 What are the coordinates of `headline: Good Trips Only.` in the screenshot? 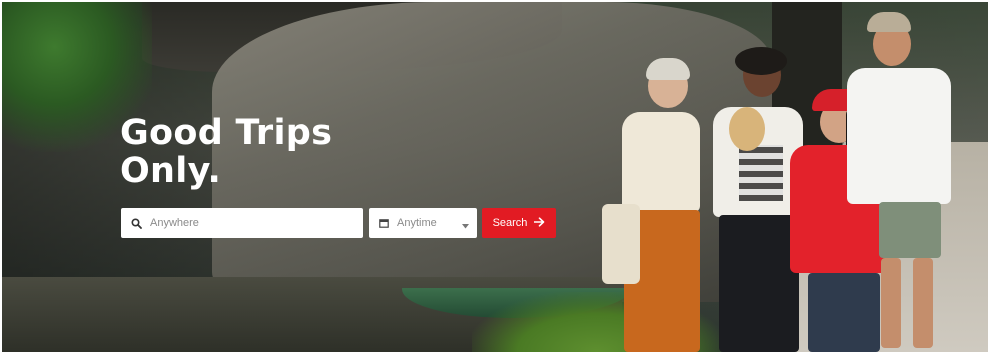 It's located at (226, 152).